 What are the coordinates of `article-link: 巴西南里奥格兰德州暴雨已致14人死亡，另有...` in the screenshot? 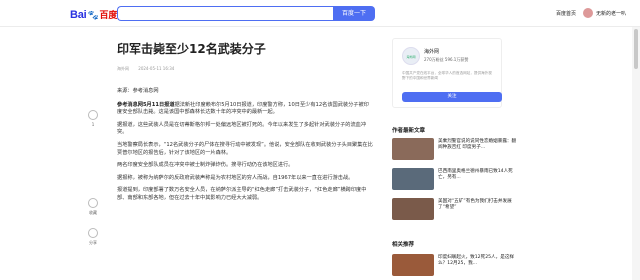 It's located at (479, 175).